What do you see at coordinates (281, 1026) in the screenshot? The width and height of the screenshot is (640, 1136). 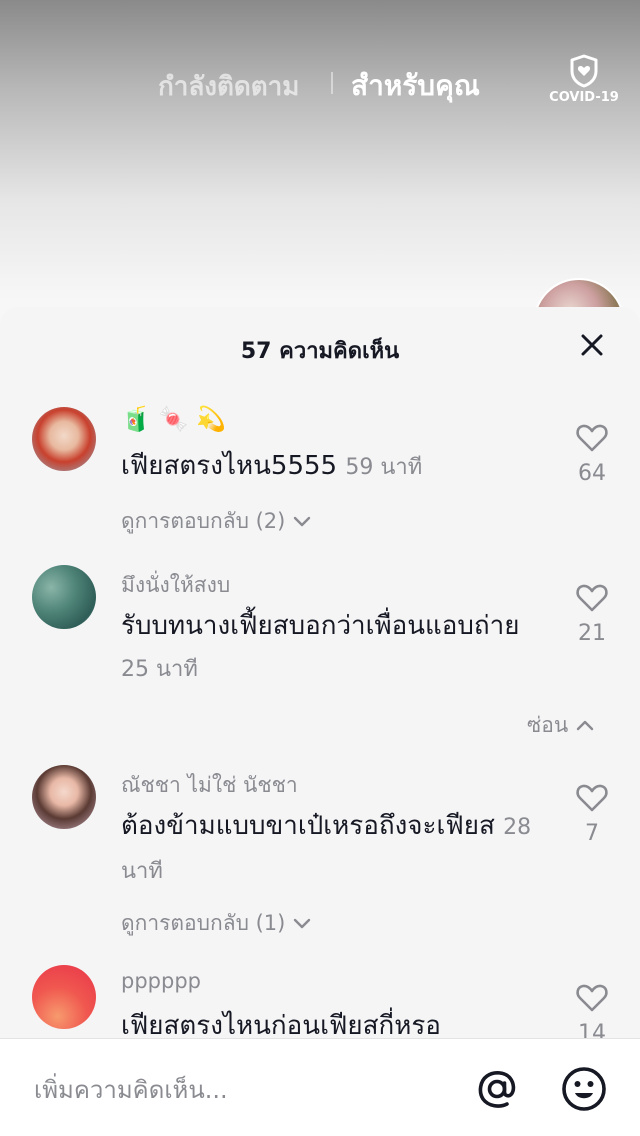 I see `comment-body: เฟียสตรงไหนก่อนเฟียสกี่หรอ` at bounding box center [281, 1026].